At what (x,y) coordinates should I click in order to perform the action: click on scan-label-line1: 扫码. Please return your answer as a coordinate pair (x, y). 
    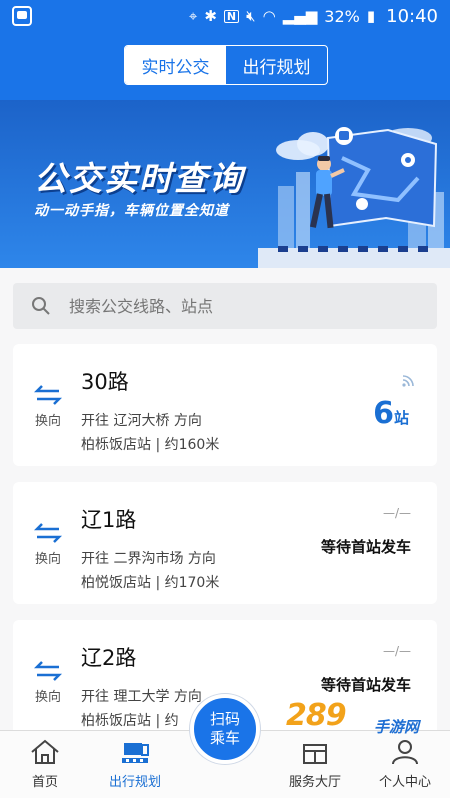
    Looking at the image, I should click on (224, 719).